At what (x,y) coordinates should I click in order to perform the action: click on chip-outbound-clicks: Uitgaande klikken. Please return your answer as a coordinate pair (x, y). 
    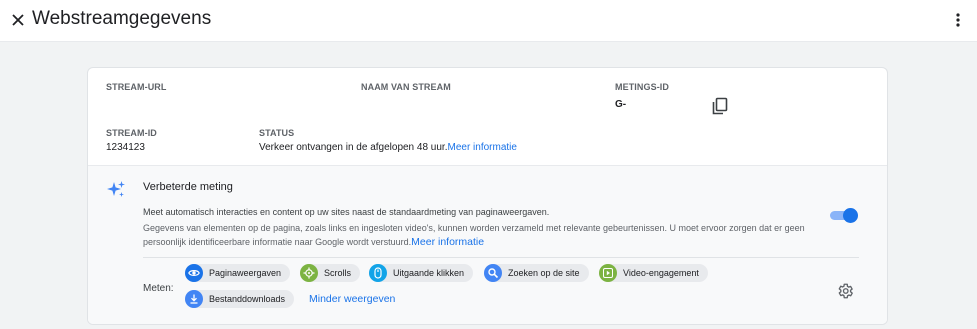
    Looking at the image, I should click on (421, 273).